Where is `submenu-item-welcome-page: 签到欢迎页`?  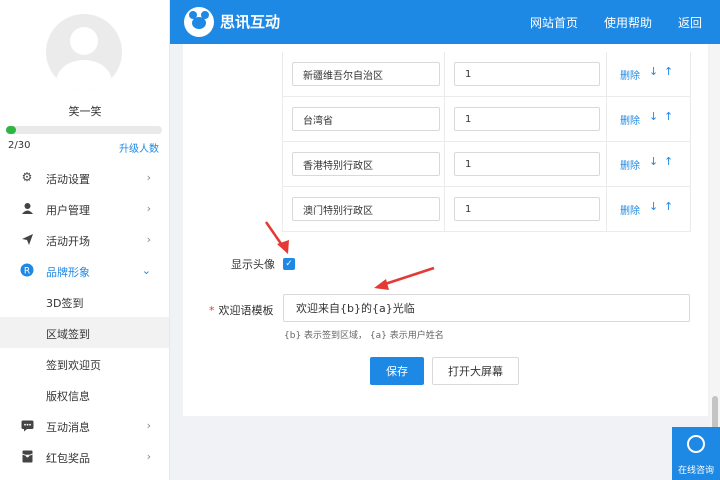
submenu-item-welcome-page: 签到欢迎页 is located at coordinates (84, 363).